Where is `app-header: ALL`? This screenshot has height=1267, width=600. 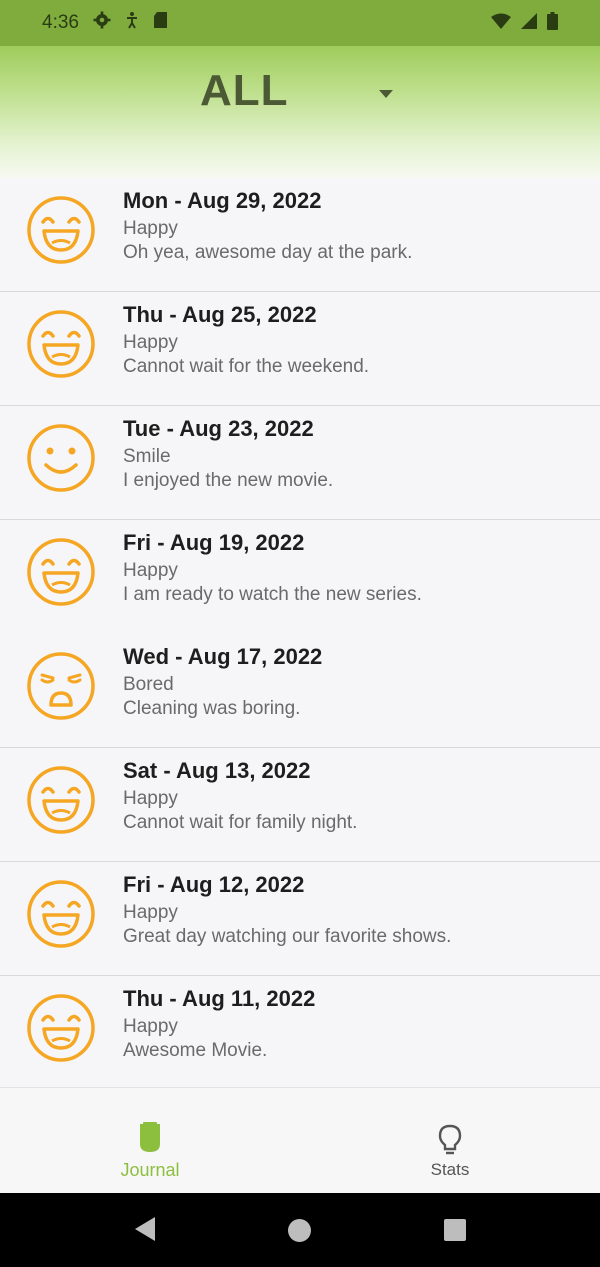
app-header: ALL is located at coordinates (300, 113).